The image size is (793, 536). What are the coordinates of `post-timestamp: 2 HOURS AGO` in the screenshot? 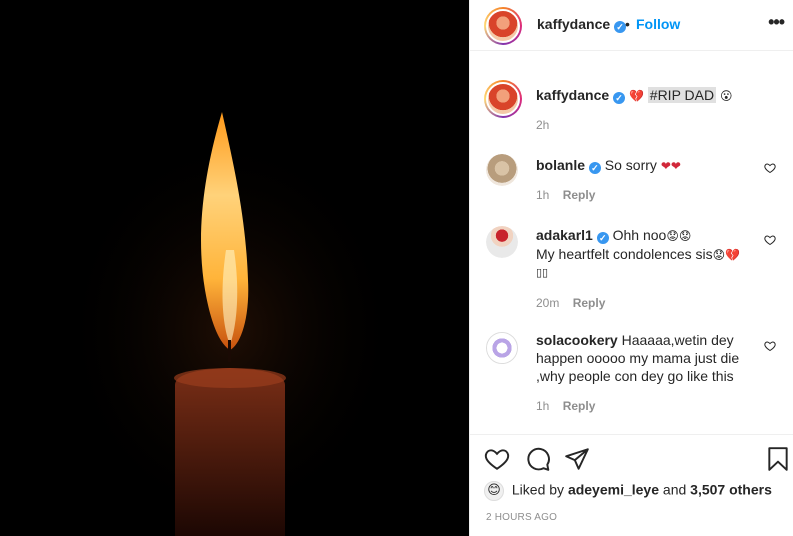 It's located at (522, 517).